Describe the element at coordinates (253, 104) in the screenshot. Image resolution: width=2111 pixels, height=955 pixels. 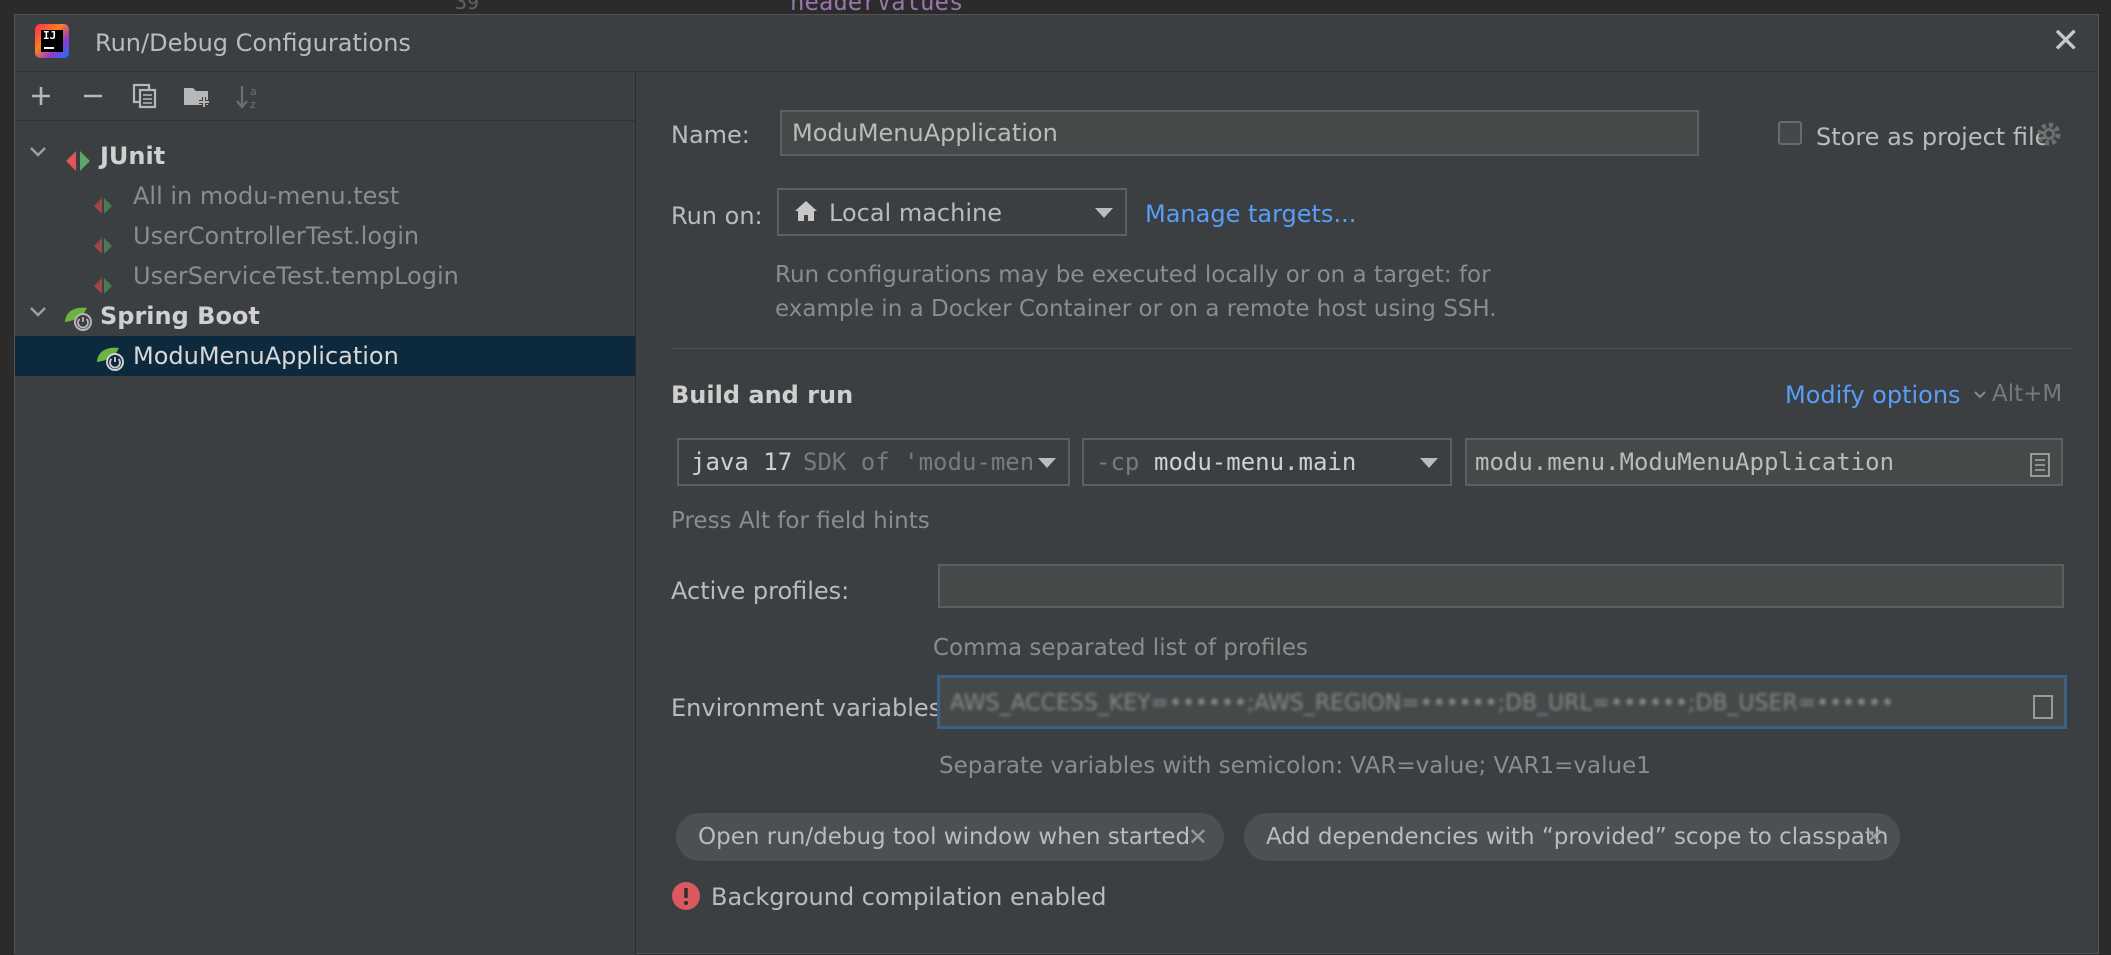
I see `svg-text: z` at that location.